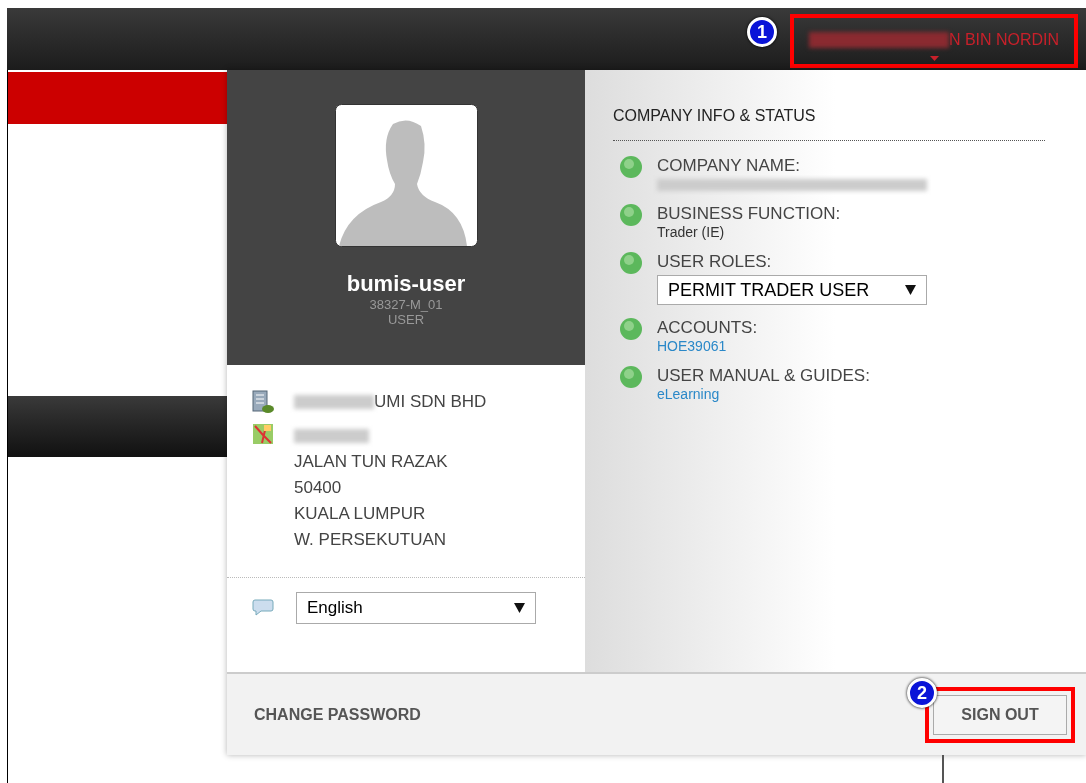 Image resolution: width=1086 pixels, height=783 pixels. I want to click on company-name: UMI SDN BHD, so click(430, 402).